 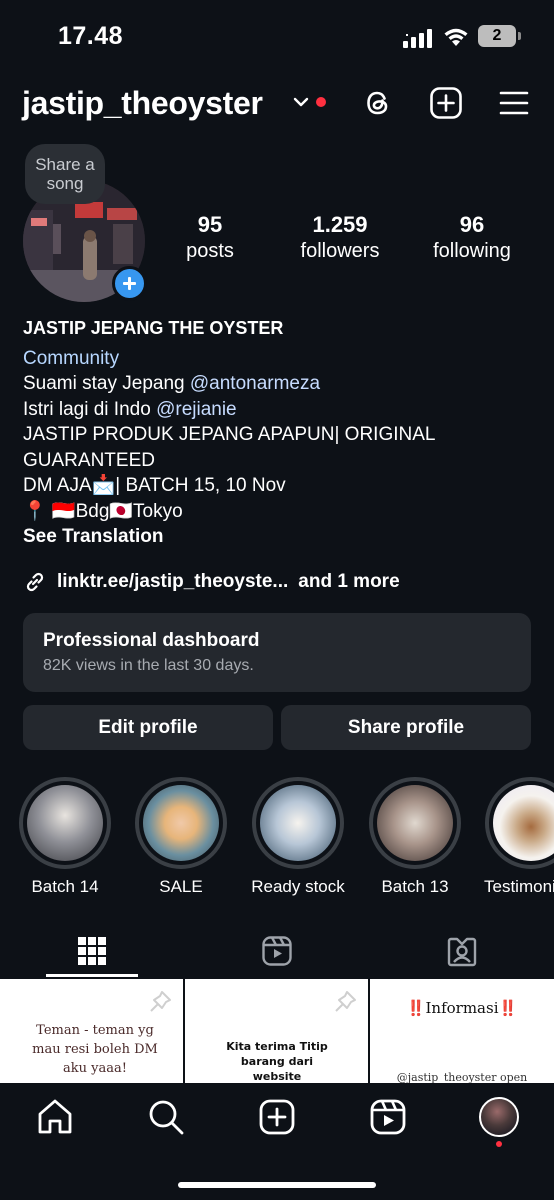 I want to click on highlight-label: Batch 13, so click(x=415, y=886).